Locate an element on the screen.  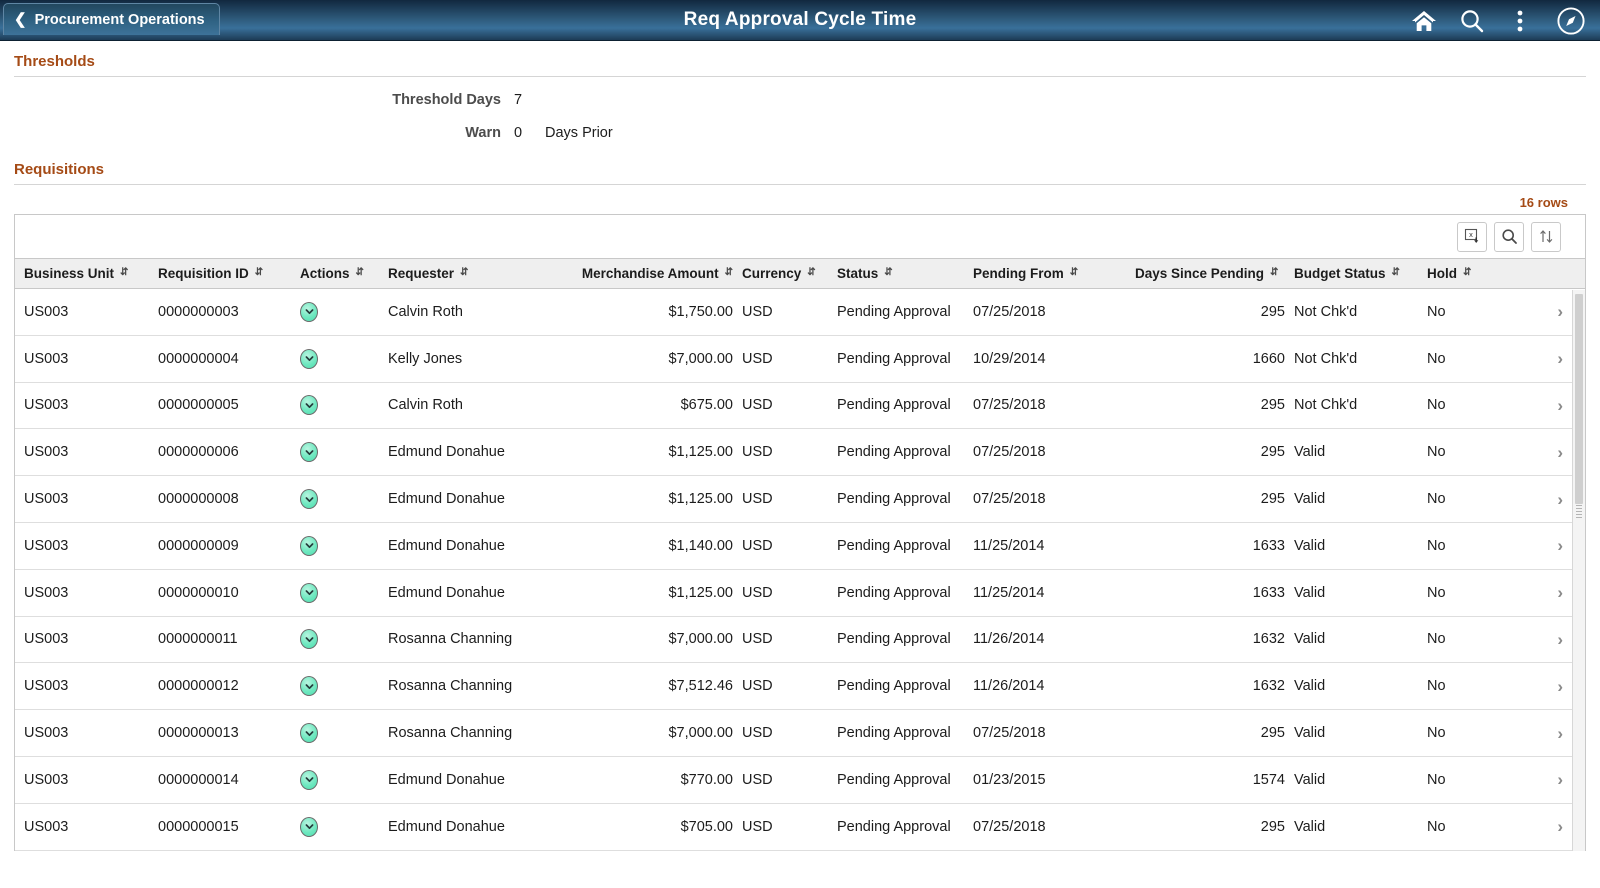
grid-sort-icon is located at coordinates (1546, 236).